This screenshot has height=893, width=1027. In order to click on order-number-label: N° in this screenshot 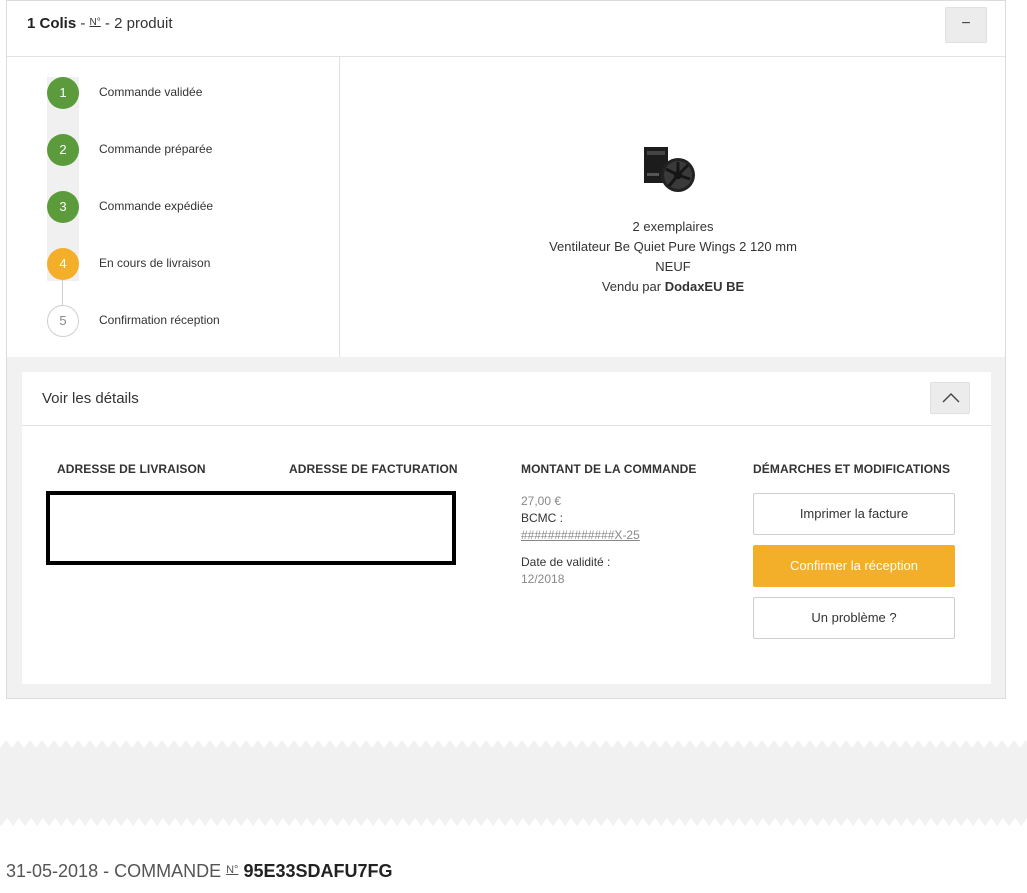, I will do `click(232, 870)`.